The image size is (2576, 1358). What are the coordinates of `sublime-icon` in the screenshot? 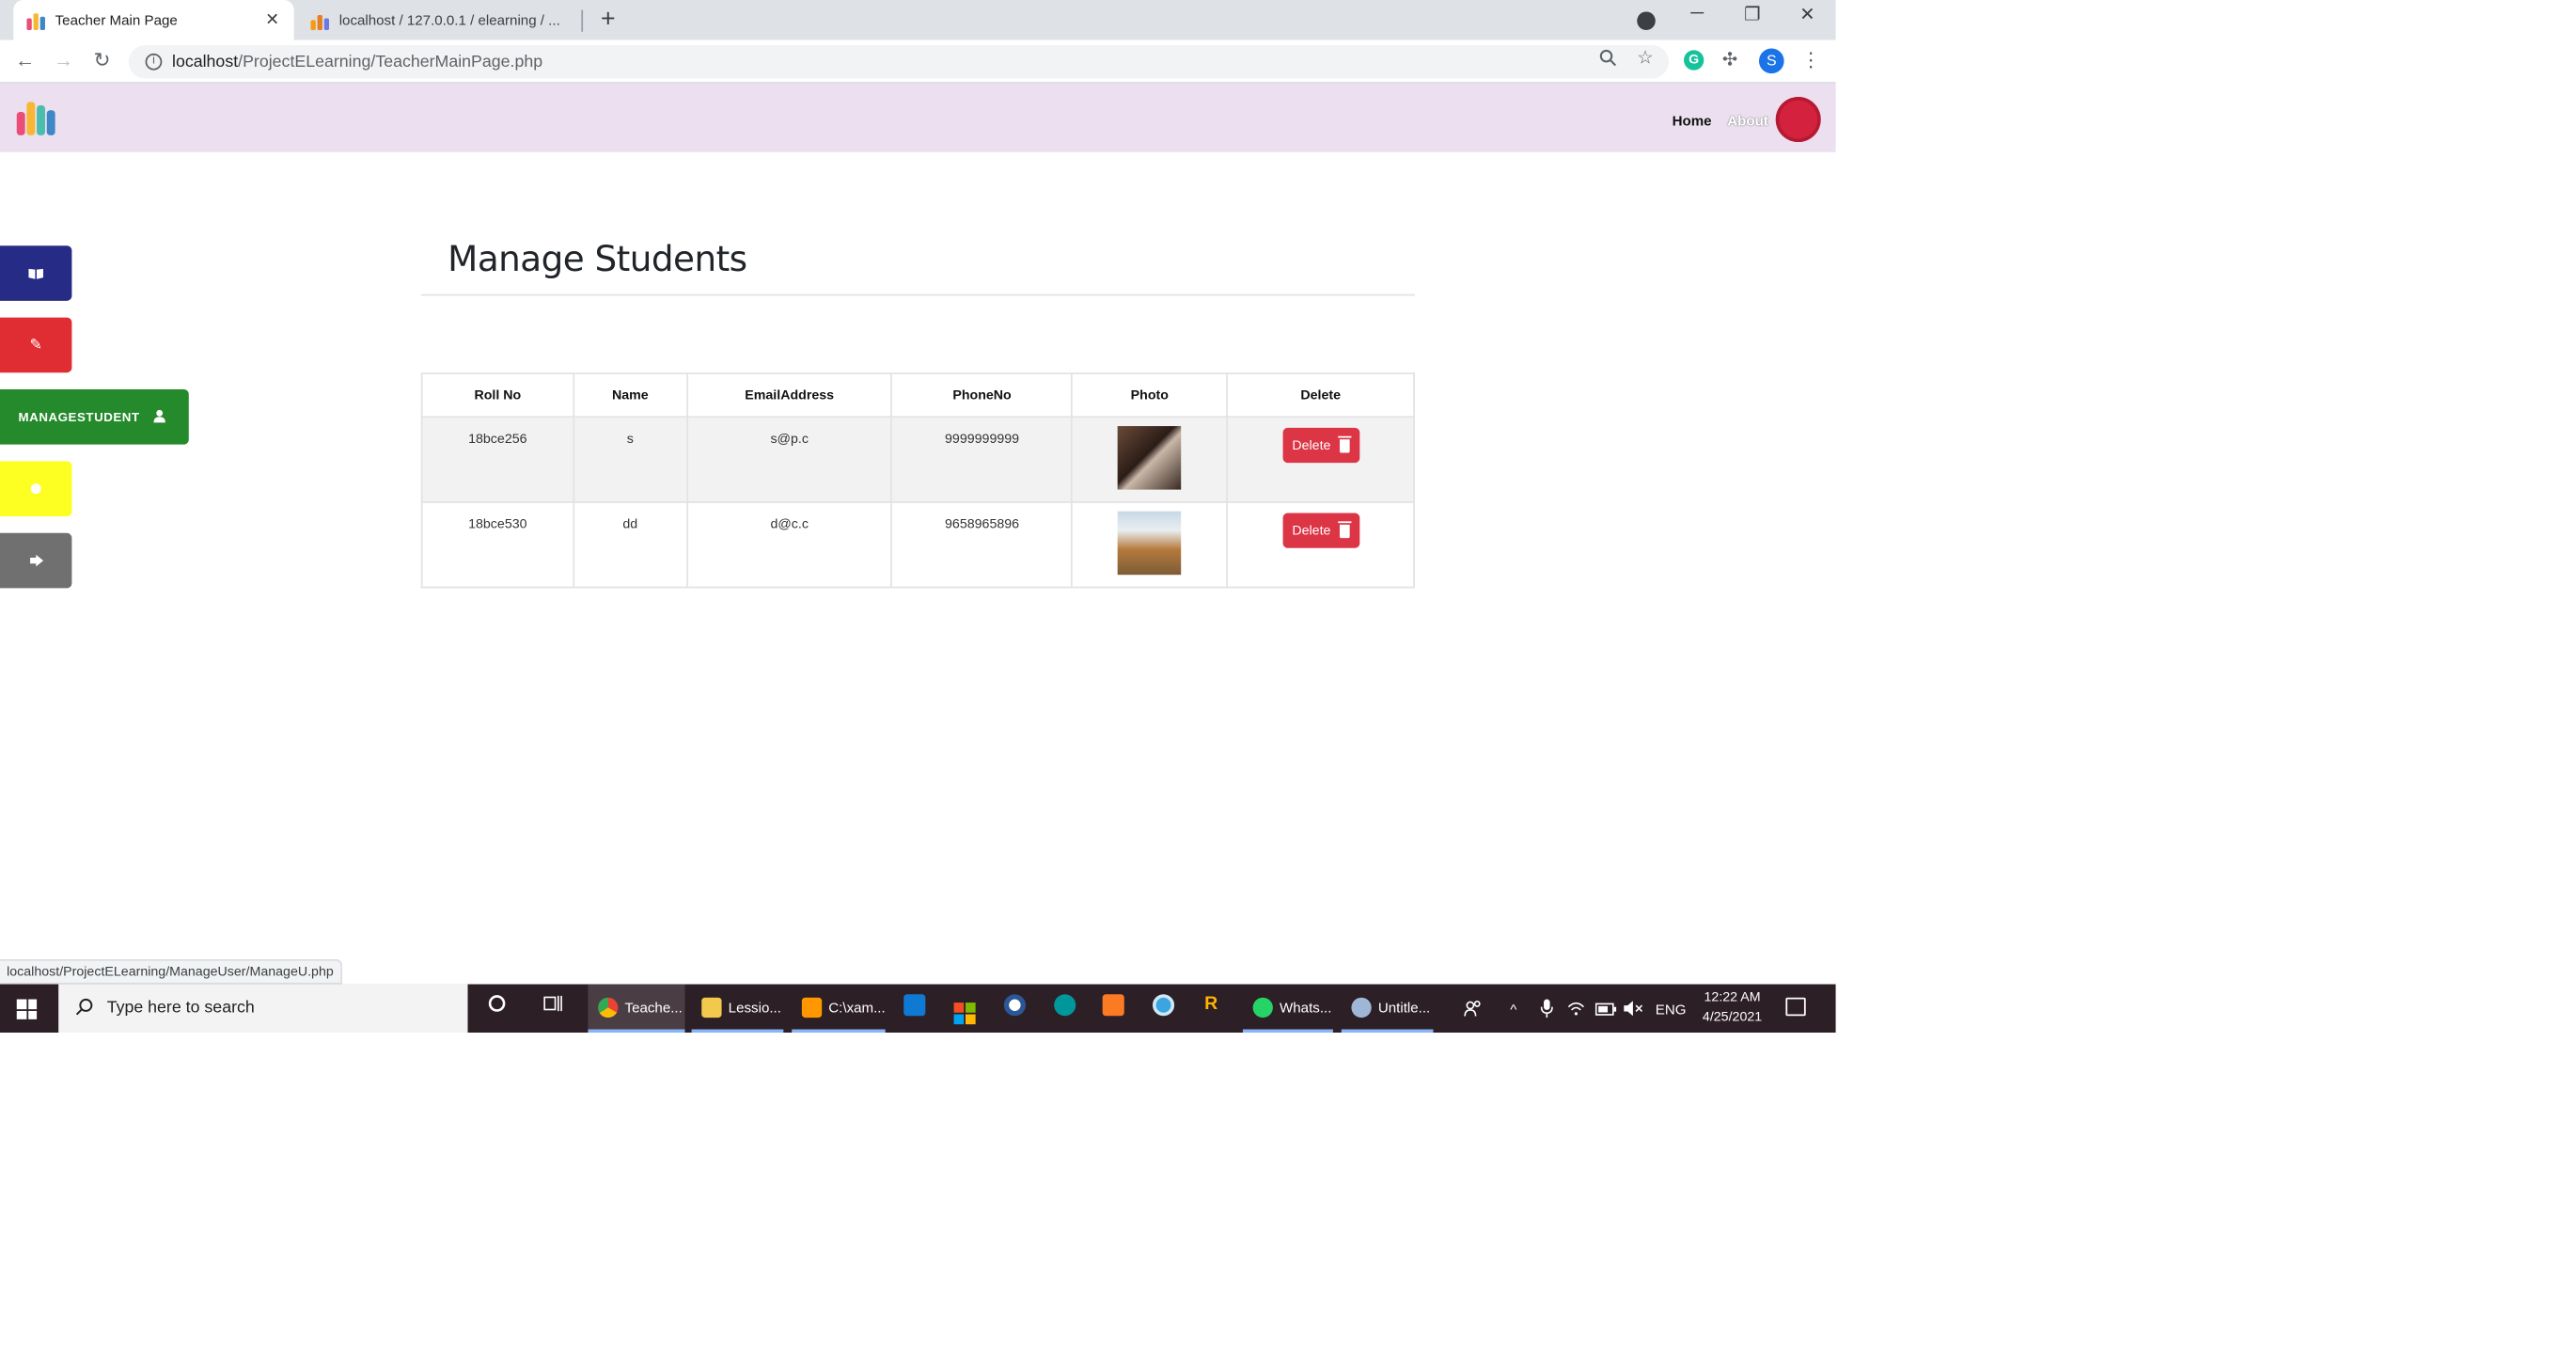 It's located at (812, 1007).